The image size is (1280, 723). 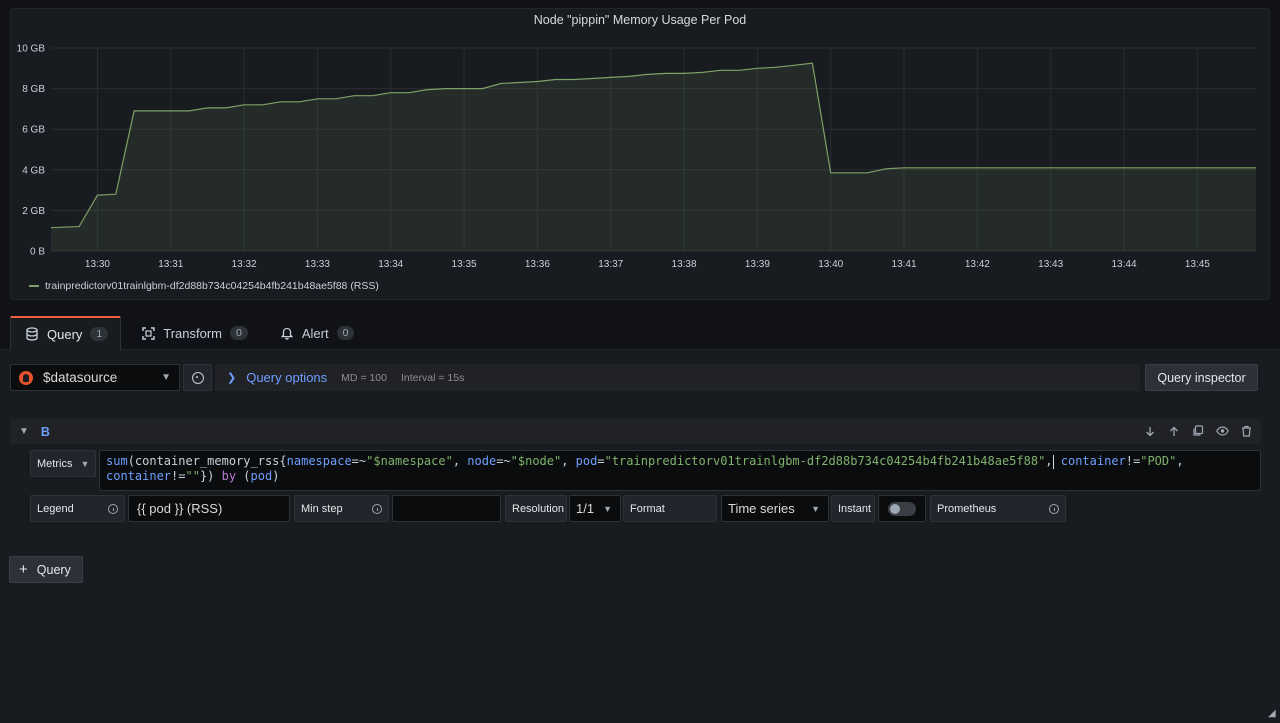 I want to click on tab-query-count: 1, so click(x=99, y=334).